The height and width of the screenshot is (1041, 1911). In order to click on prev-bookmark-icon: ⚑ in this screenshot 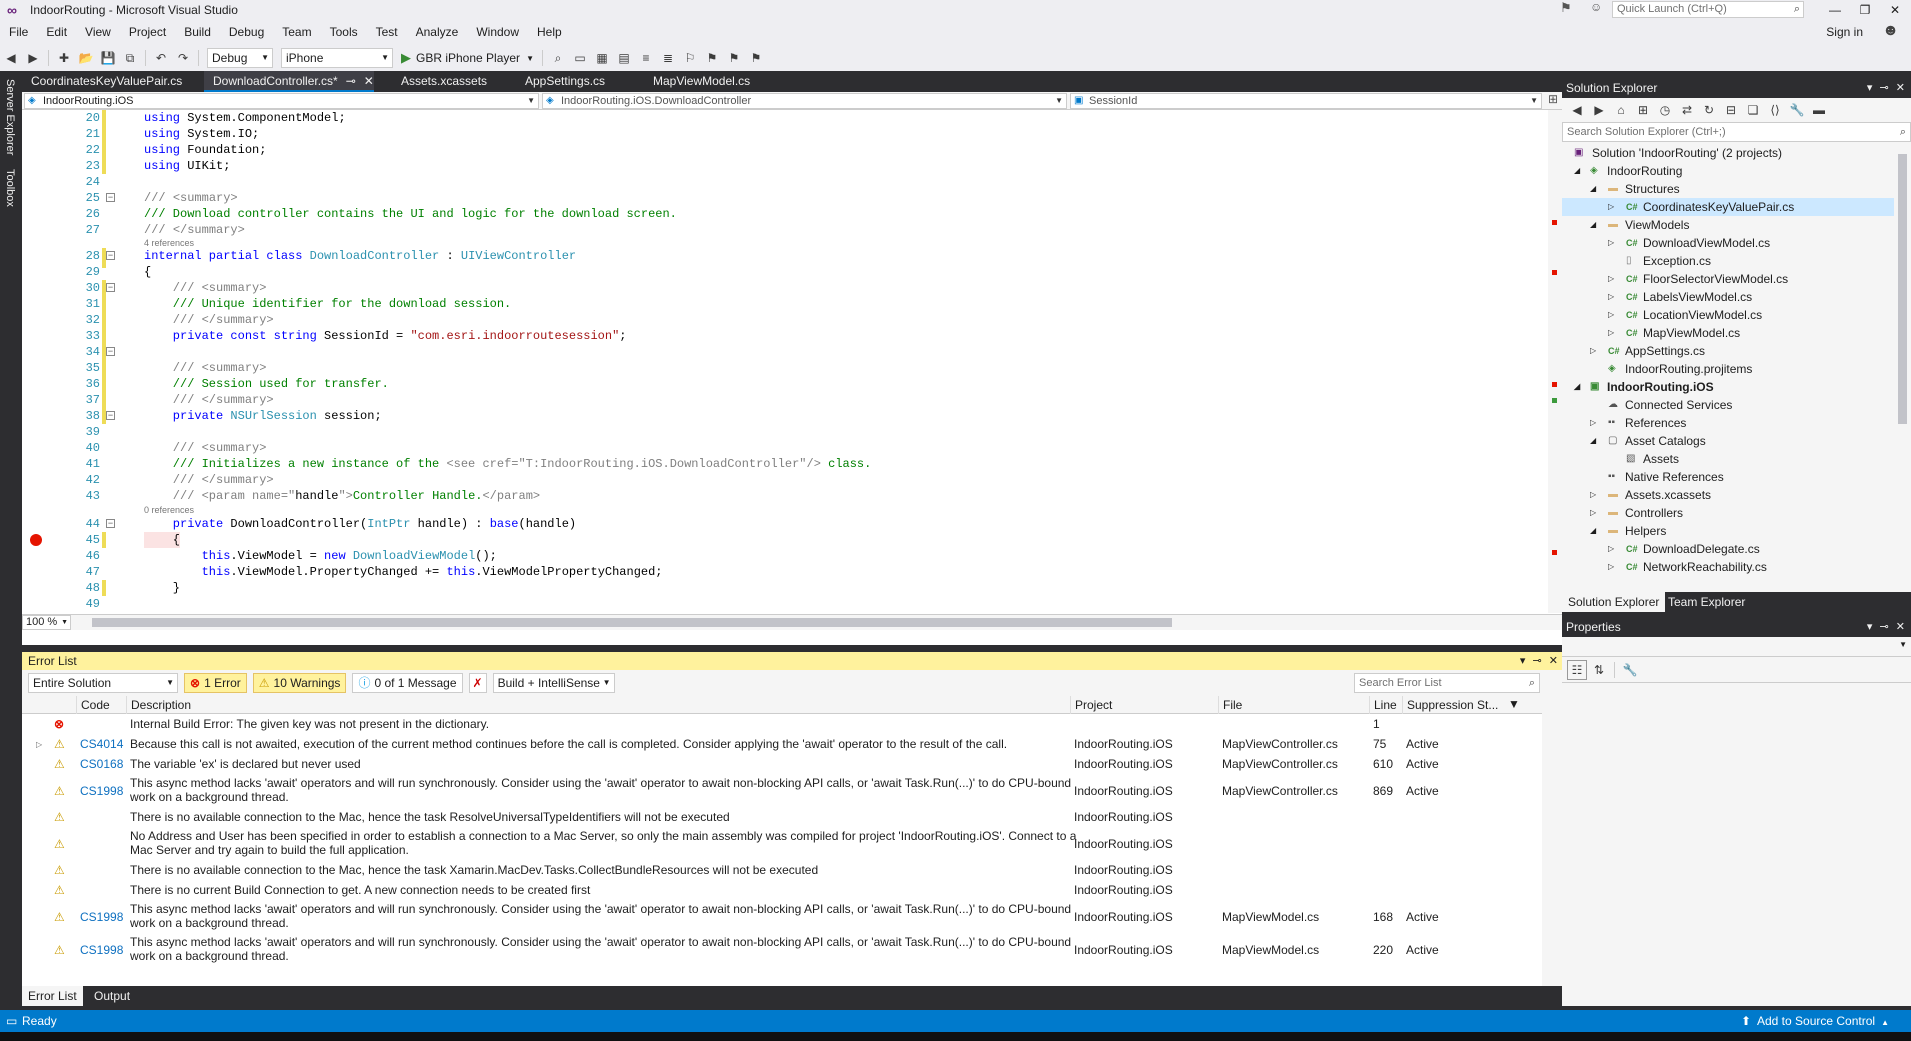, I will do `click(712, 58)`.